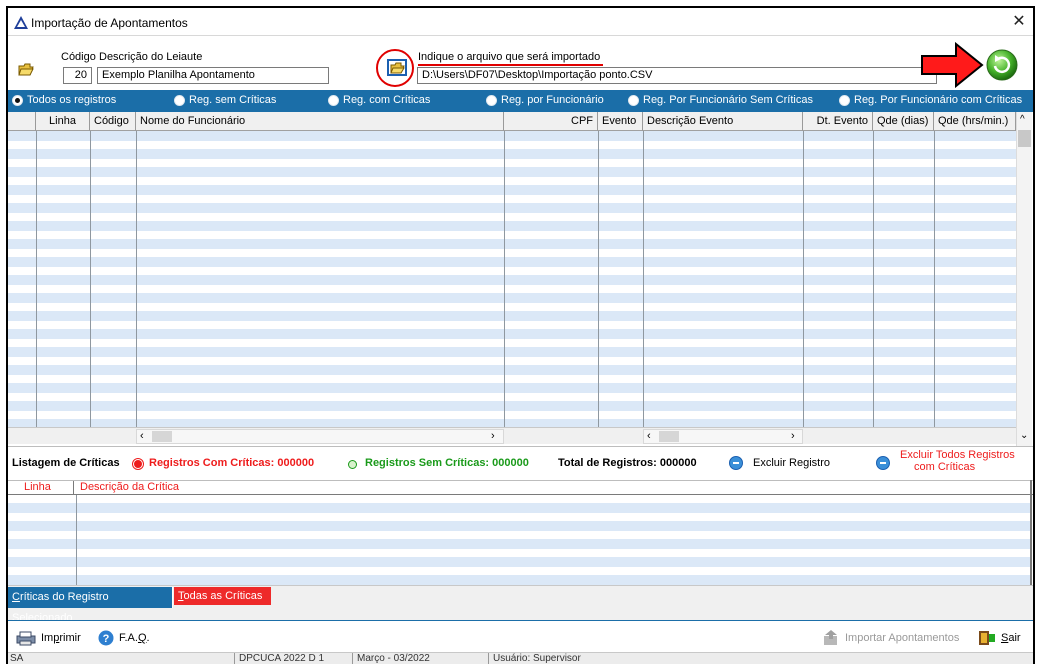 This screenshot has width=1063, height=664. I want to click on filter-label: Todos os registros, so click(72, 100).